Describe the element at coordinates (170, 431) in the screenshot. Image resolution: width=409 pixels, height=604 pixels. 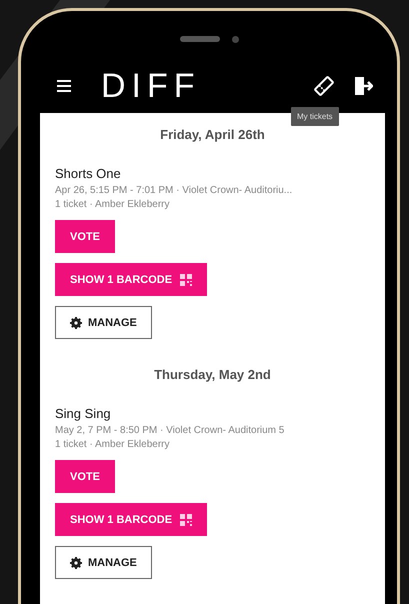
I see `event-details: May 2, 7 PM - 8:50 PM · Violet Crown- Auditorium 5` at that location.